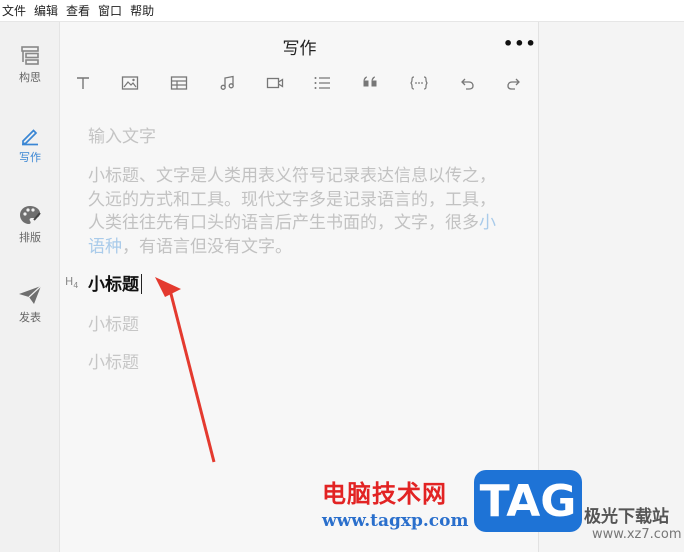 This screenshot has height=552, width=684. What do you see at coordinates (185, 370) in the screenshot?
I see `annotation-arrow` at bounding box center [185, 370].